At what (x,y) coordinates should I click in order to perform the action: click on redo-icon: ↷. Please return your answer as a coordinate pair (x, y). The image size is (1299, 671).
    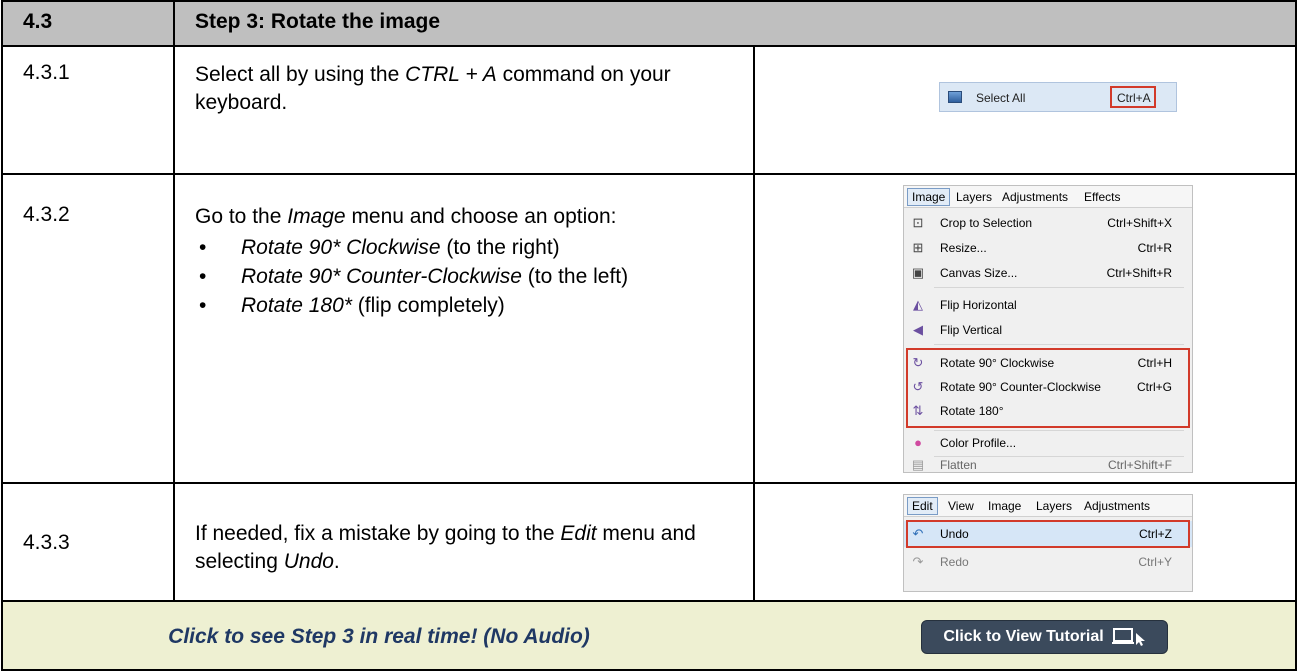
    Looking at the image, I should click on (918, 561).